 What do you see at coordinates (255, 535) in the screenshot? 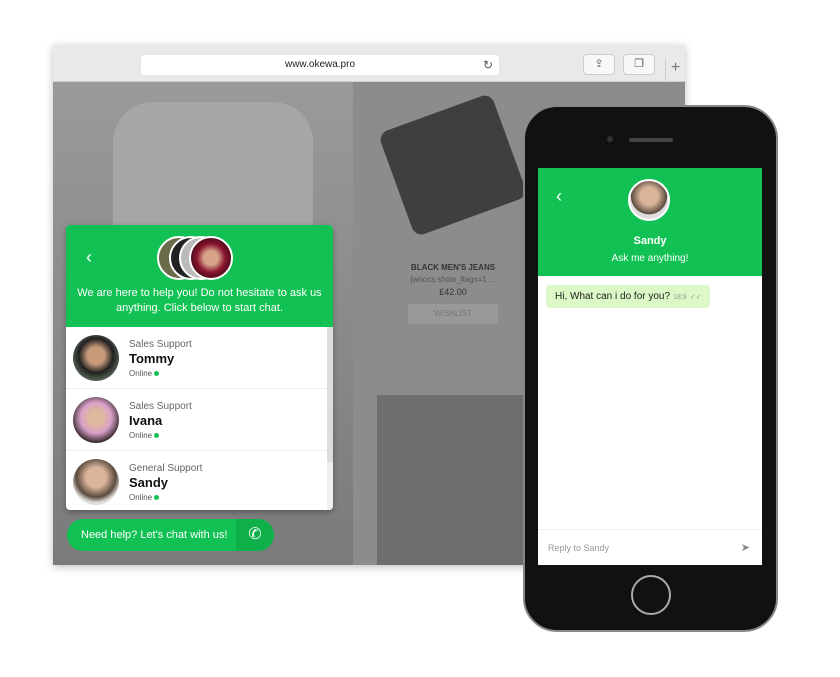
I see `whatsapp-icon: ✆` at bounding box center [255, 535].